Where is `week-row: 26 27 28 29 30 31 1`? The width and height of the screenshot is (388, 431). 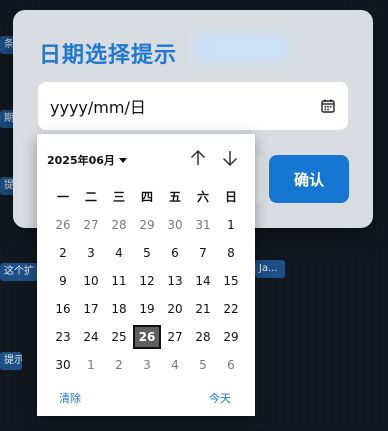
week-row: 26 27 28 29 30 31 1 is located at coordinates (147, 225).